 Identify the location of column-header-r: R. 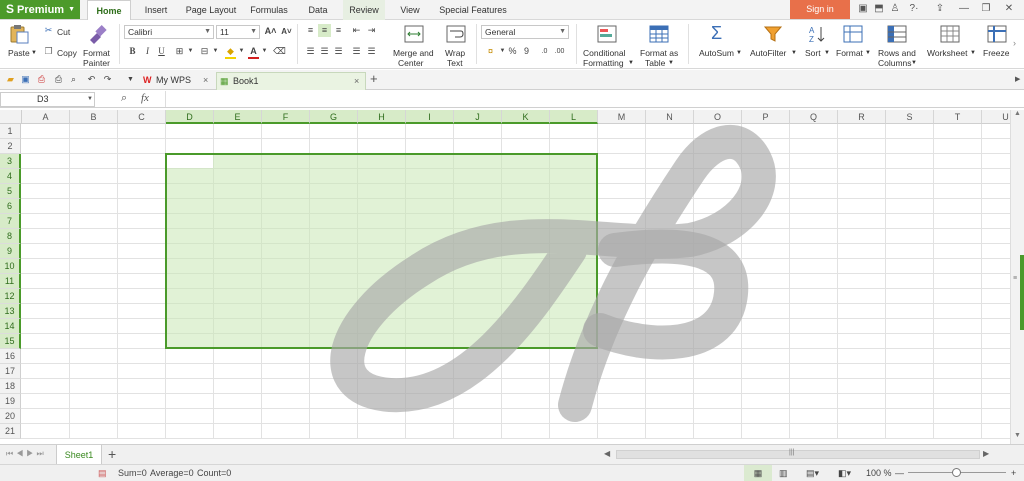
(862, 117).